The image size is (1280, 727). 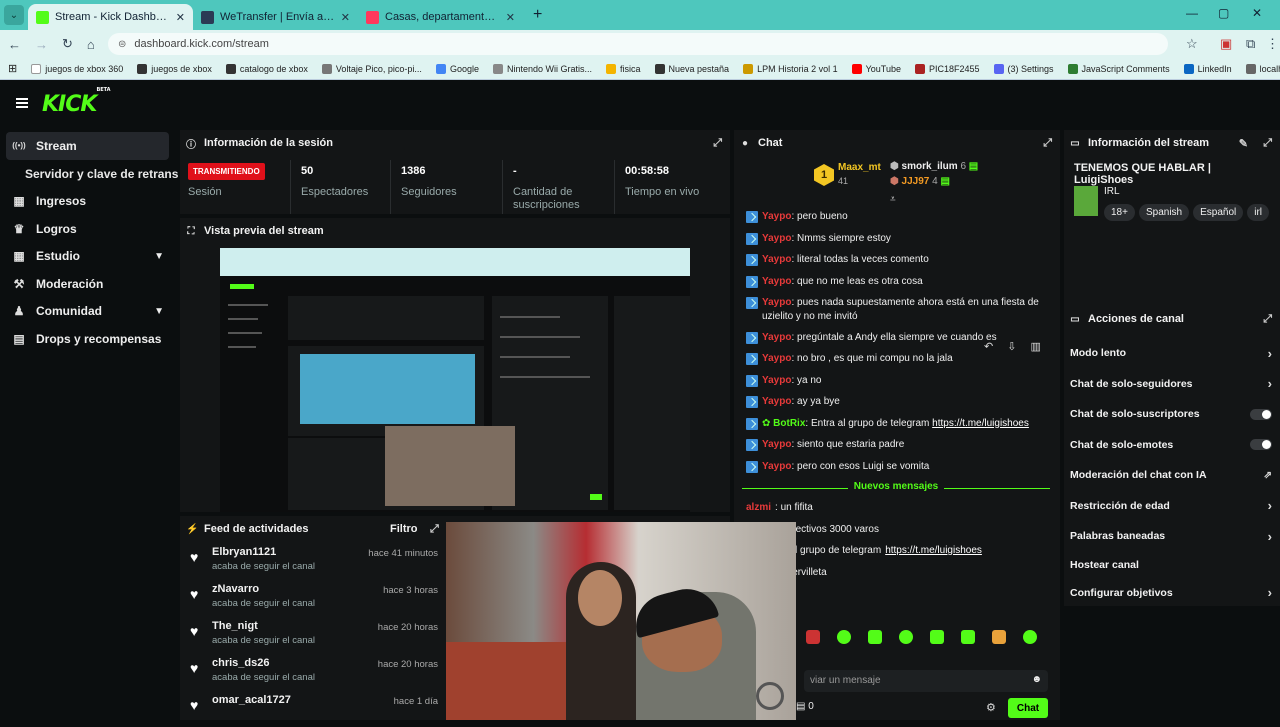 I want to click on action-palabras-baneadas: Palabras baneadas ›, so click(x=1172, y=536).